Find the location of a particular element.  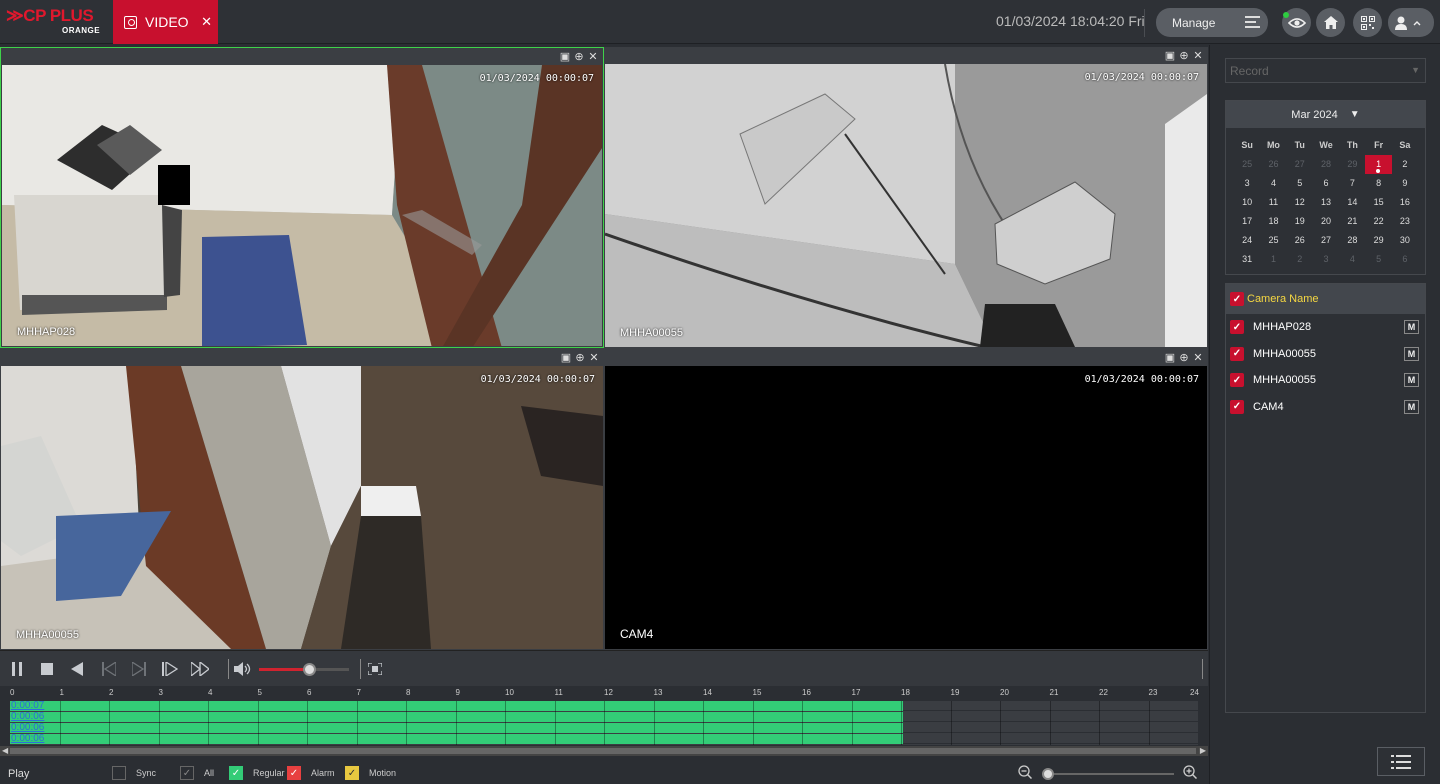

timeline-scrollbar: ◀ ▶ is located at coordinates (604, 751).